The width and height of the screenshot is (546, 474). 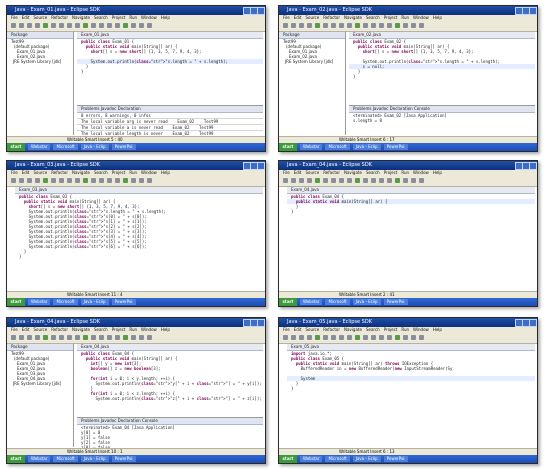 What do you see at coordinates (312, 172) in the screenshot?
I see `menu-item-source: Source` at bounding box center [312, 172].